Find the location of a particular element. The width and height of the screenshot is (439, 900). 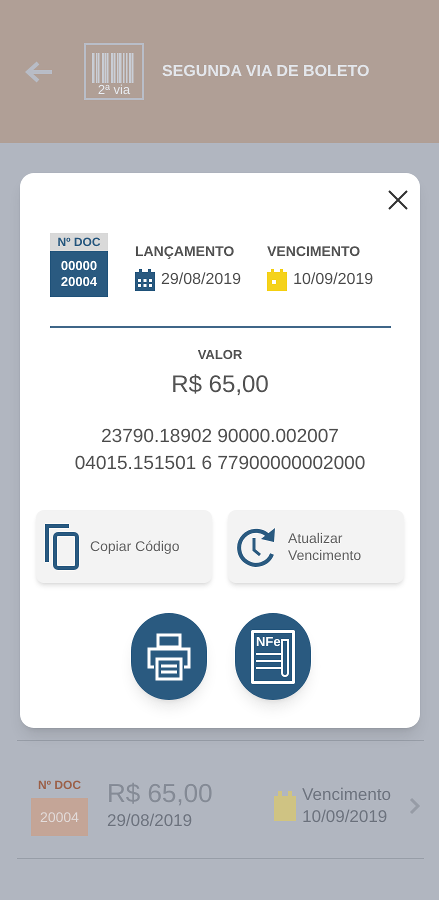

doc-number: 00000 is located at coordinates (79, 266).